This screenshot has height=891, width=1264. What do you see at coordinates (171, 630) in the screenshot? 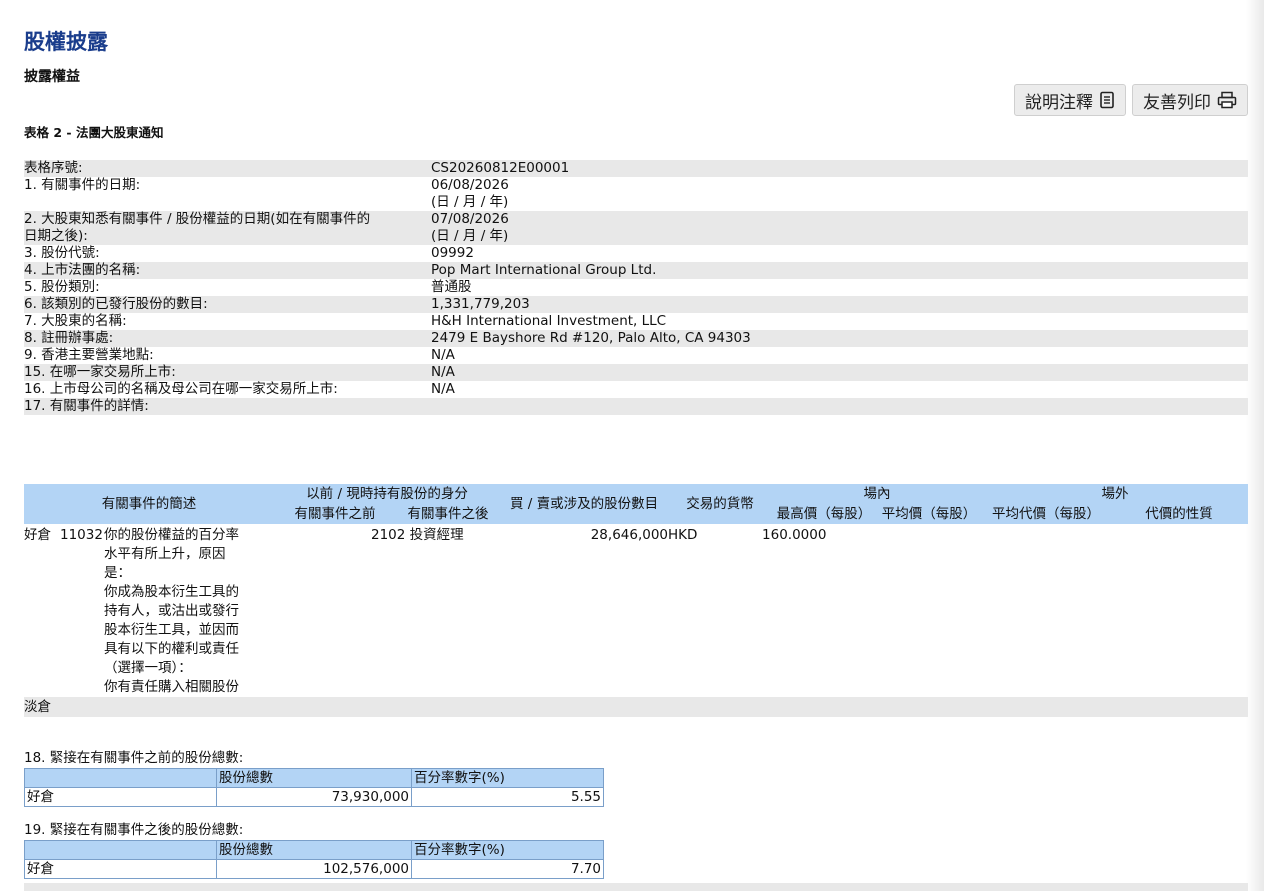
I see `description-line: 股本衍生工具，並因而` at bounding box center [171, 630].